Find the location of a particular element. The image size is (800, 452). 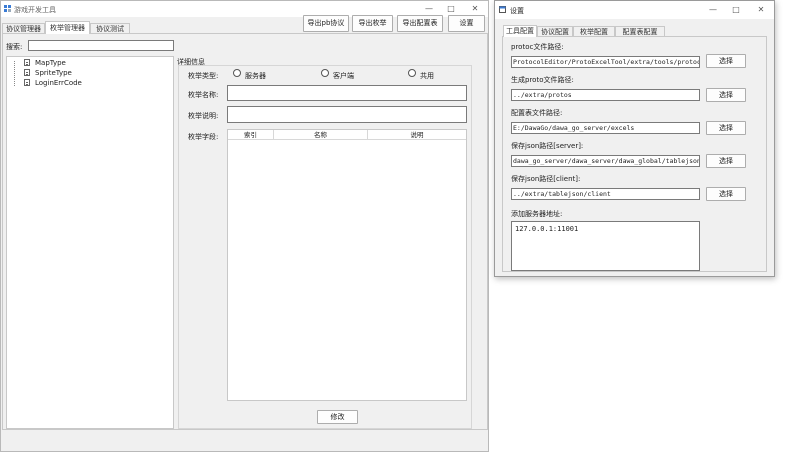

search-input is located at coordinates (101, 45).